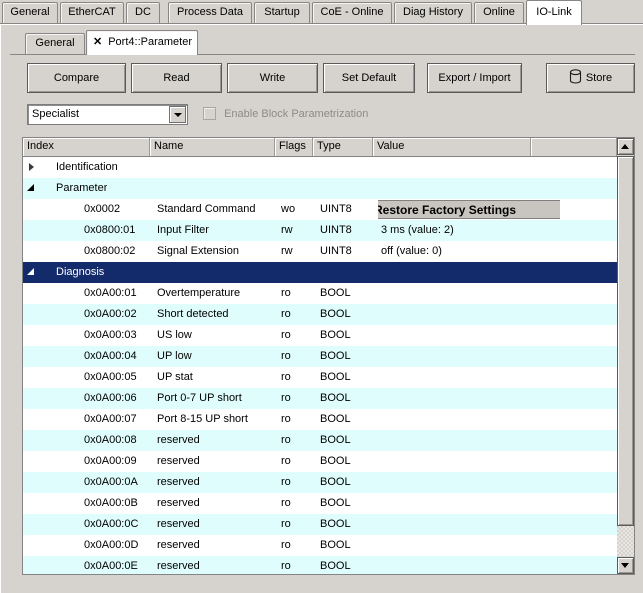  What do you see at coordinates (554, 12) in the screenshot?
I see `primary-tab-io-link: IO-Link` at bounding box center [554, 12].